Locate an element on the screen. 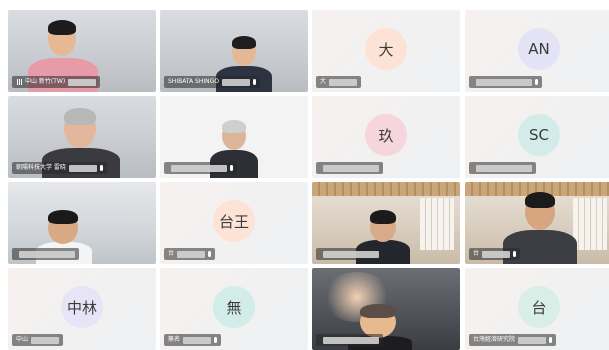 This screenshot has height=350, width=609. participant-avatar: 玖 is located at coordinates (386, 135).